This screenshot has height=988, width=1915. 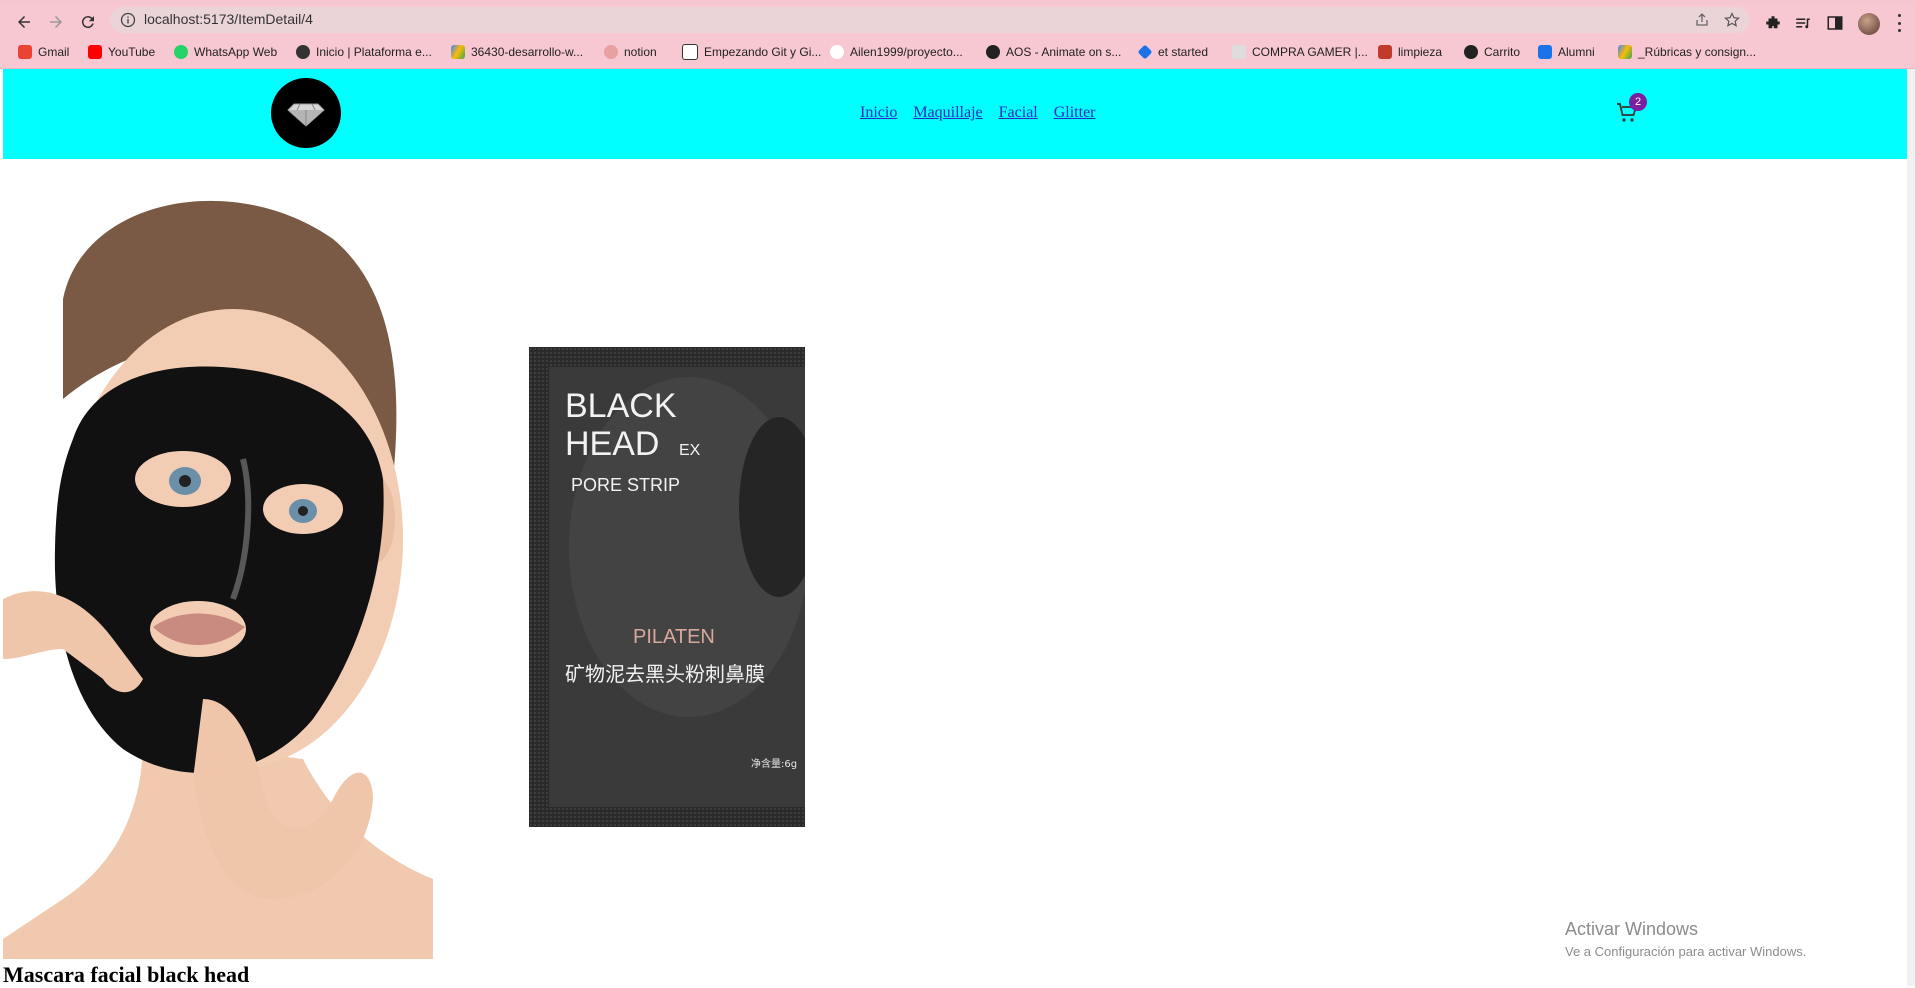 What do you see at coordinates (690, 450) in the screenshot?
I see `package-line2-suffix: EX` at bounding box center [690, 450].